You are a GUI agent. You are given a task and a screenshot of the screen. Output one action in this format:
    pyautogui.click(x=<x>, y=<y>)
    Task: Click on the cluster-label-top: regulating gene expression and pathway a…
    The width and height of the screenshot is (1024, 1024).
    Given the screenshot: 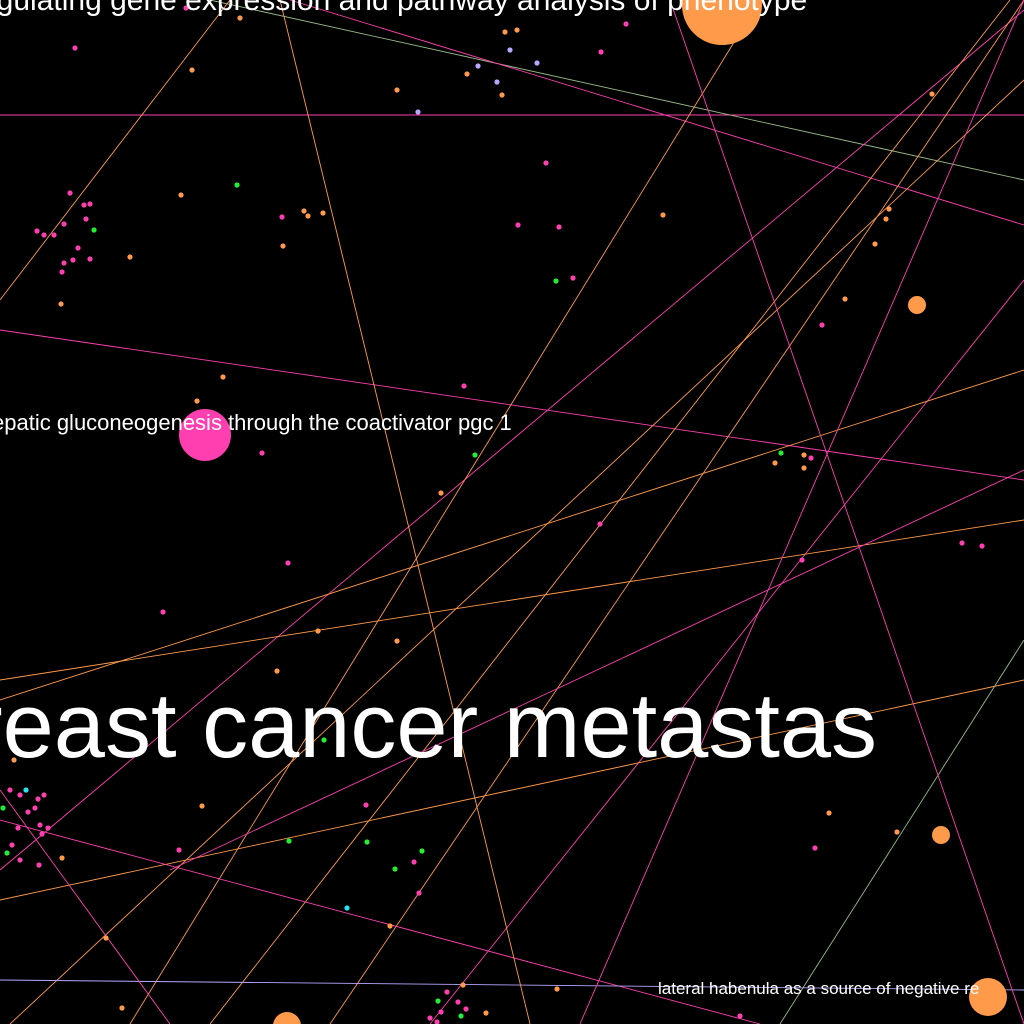 What is the action you would take?
    pyautogui.click(x=404, y=8)
    